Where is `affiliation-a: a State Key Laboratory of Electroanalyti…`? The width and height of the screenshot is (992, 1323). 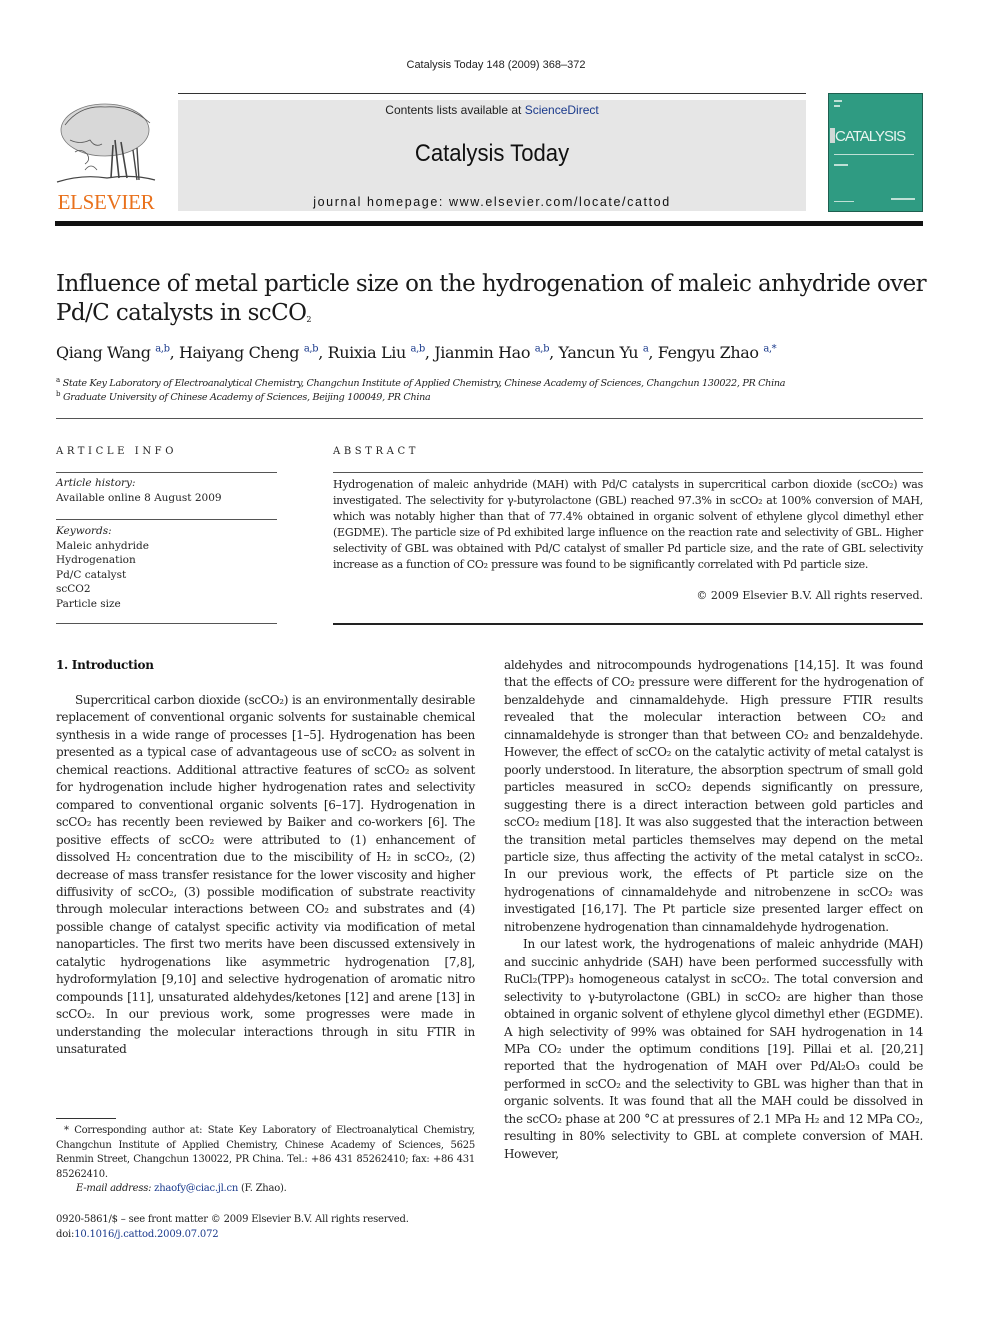 affiliation-a: a State Key Laboratory of Electroanalyti… is located at coordinates (421, 383).